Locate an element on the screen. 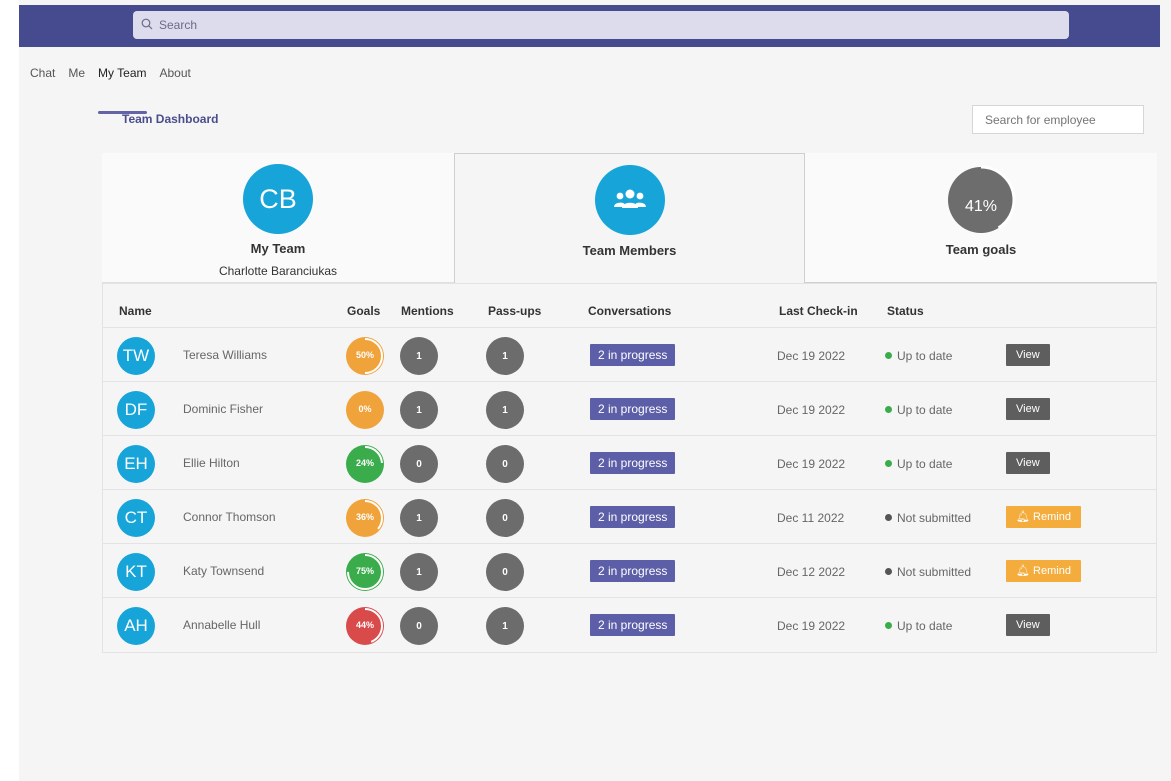 The height and width of the screenshot is (781, 1171). header-name: Name is located at coordinates (135, 311).